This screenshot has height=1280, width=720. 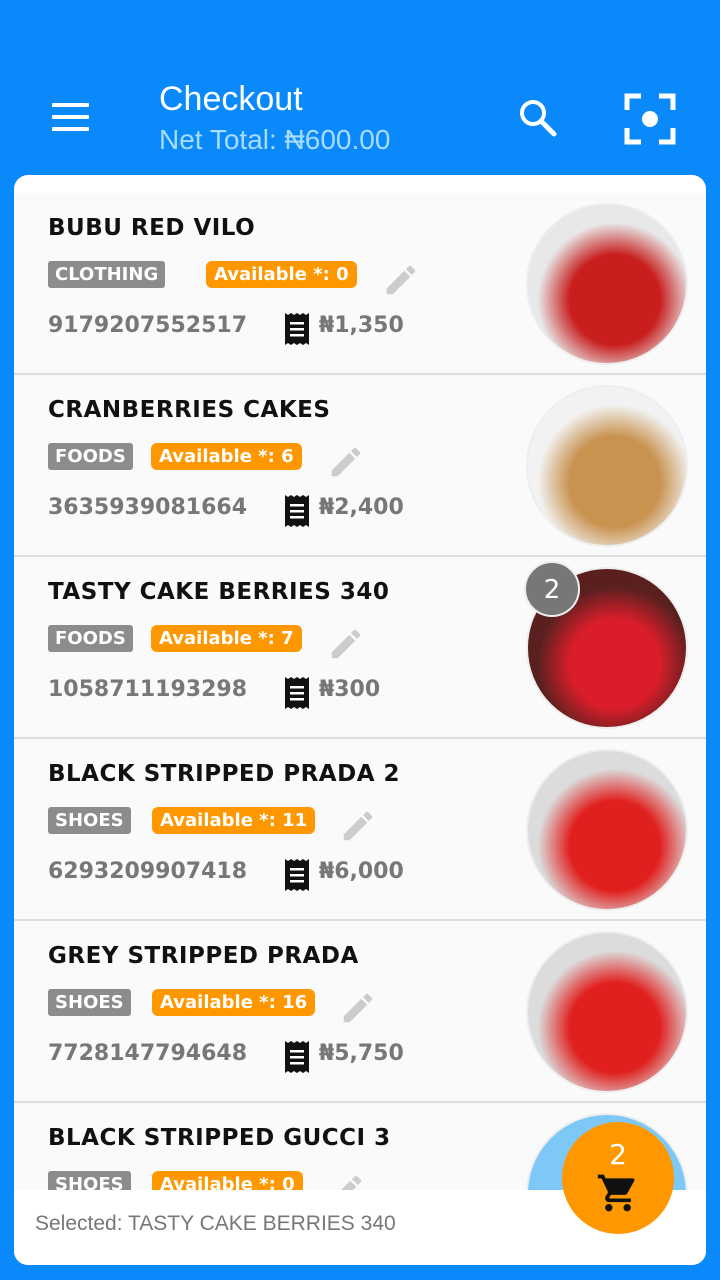 I want to click on product-barcode: 9179207552517, so click(x=147, y=325).